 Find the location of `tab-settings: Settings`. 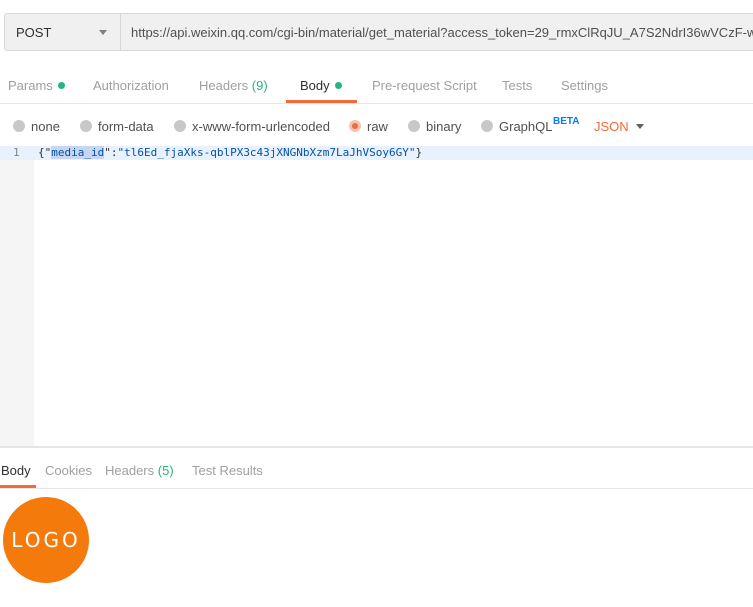

tab-settings: Settings is located at coordinates (584, 85).